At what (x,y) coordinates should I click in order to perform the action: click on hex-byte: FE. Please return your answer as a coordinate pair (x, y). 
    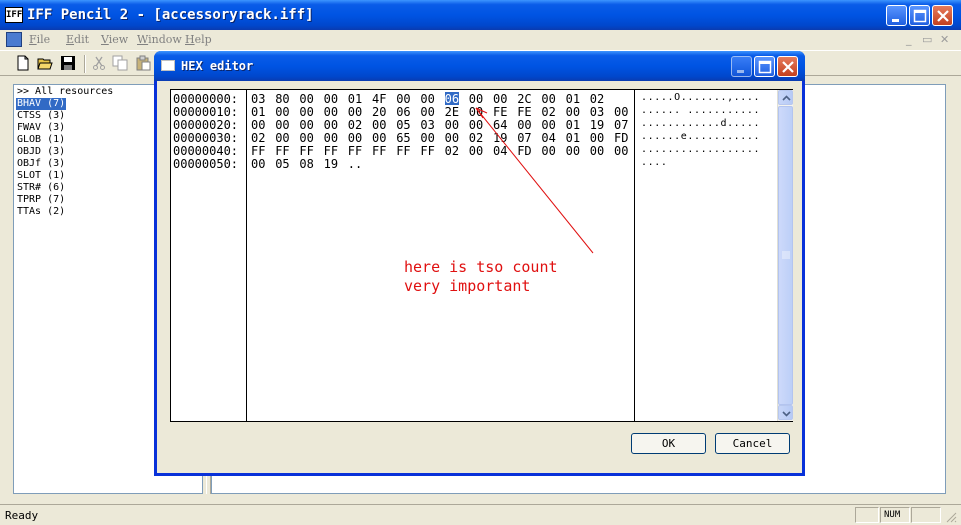
    Looking at the image, I should click on (524, 112).